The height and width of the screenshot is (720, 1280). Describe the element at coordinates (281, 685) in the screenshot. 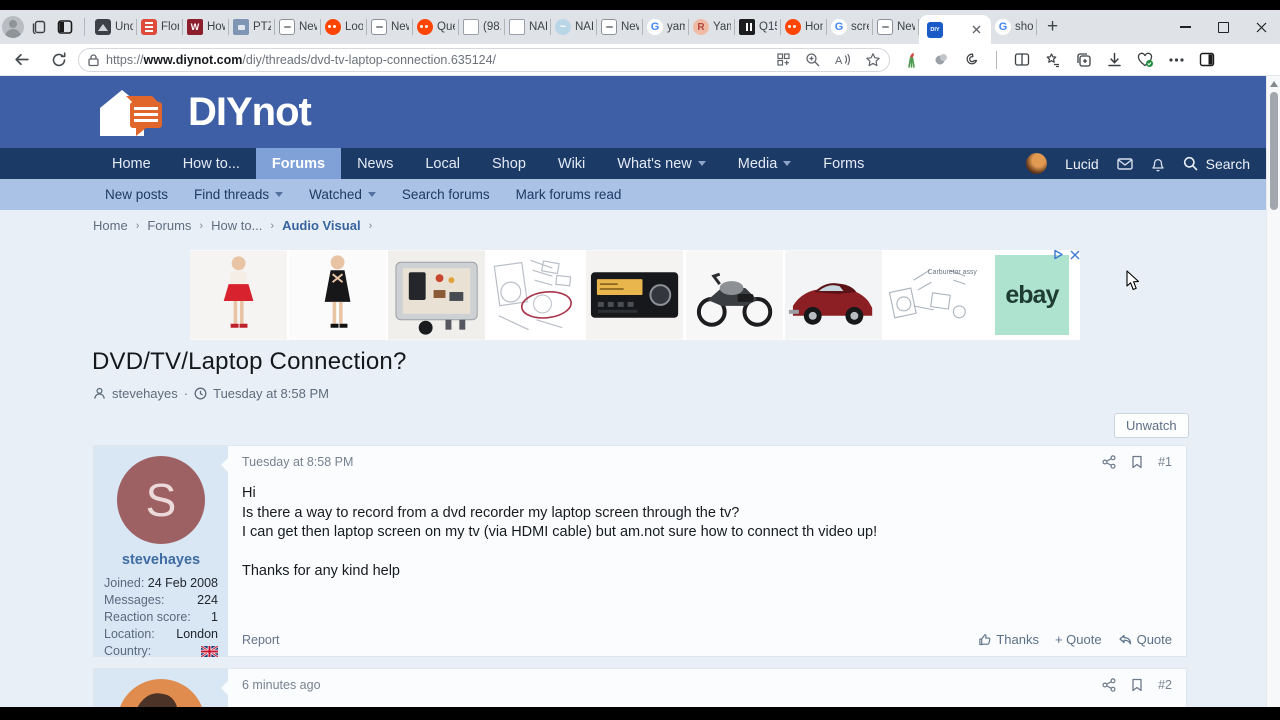

I see `post-timestamp: 6 minutes ago` at that location.